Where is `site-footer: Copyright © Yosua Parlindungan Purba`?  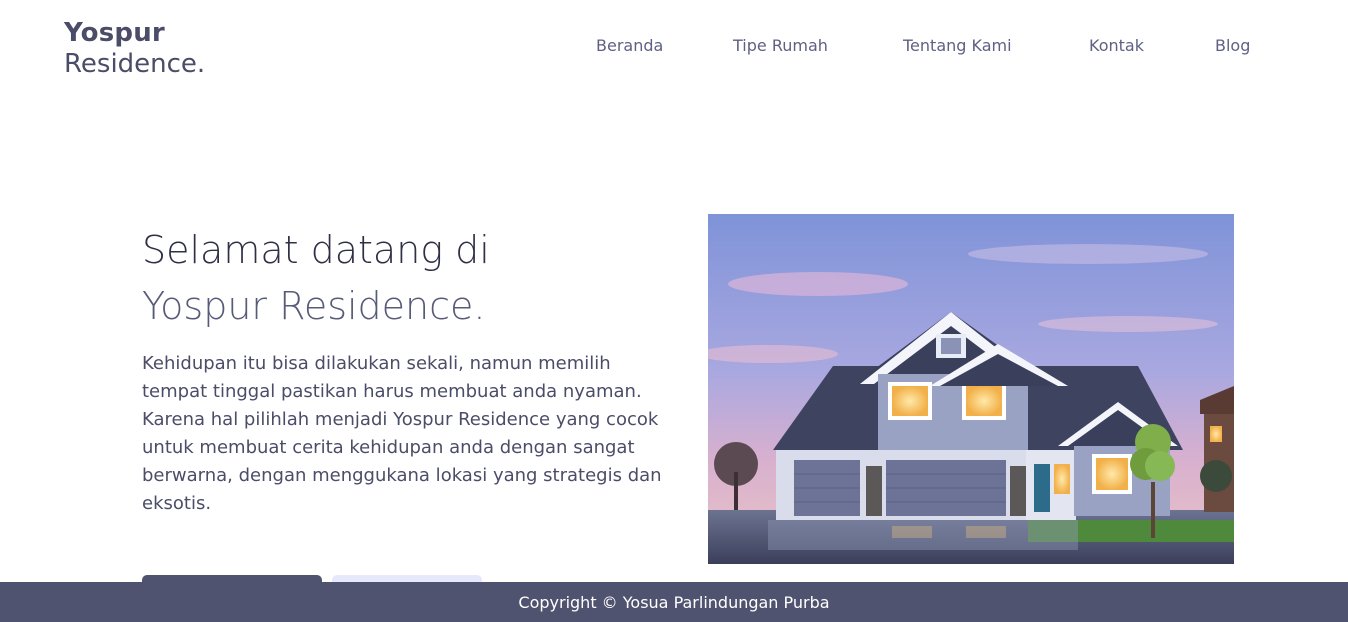
site-footer: Copyright © Yosua Parlindungan Purba is located at coordinates (674, 602).